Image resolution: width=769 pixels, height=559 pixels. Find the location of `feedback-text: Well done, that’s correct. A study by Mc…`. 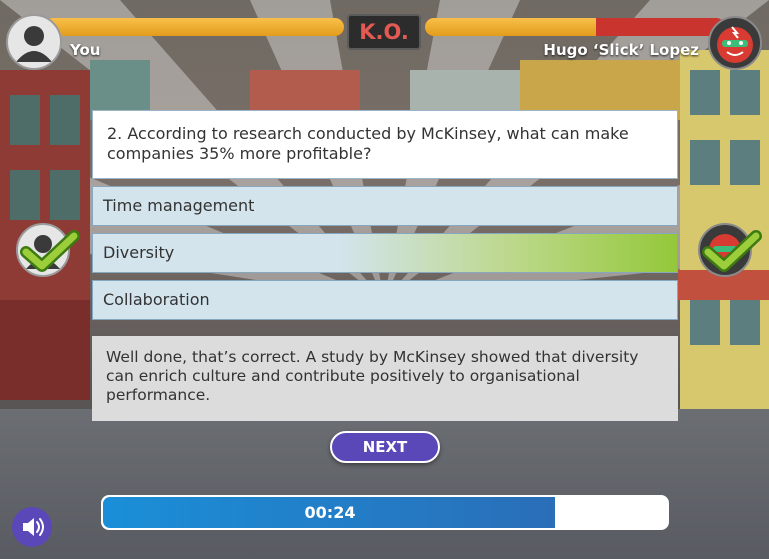

feedback-text: Well done, that’s correct. A study by Mc… is located at coordinates (385, 378).